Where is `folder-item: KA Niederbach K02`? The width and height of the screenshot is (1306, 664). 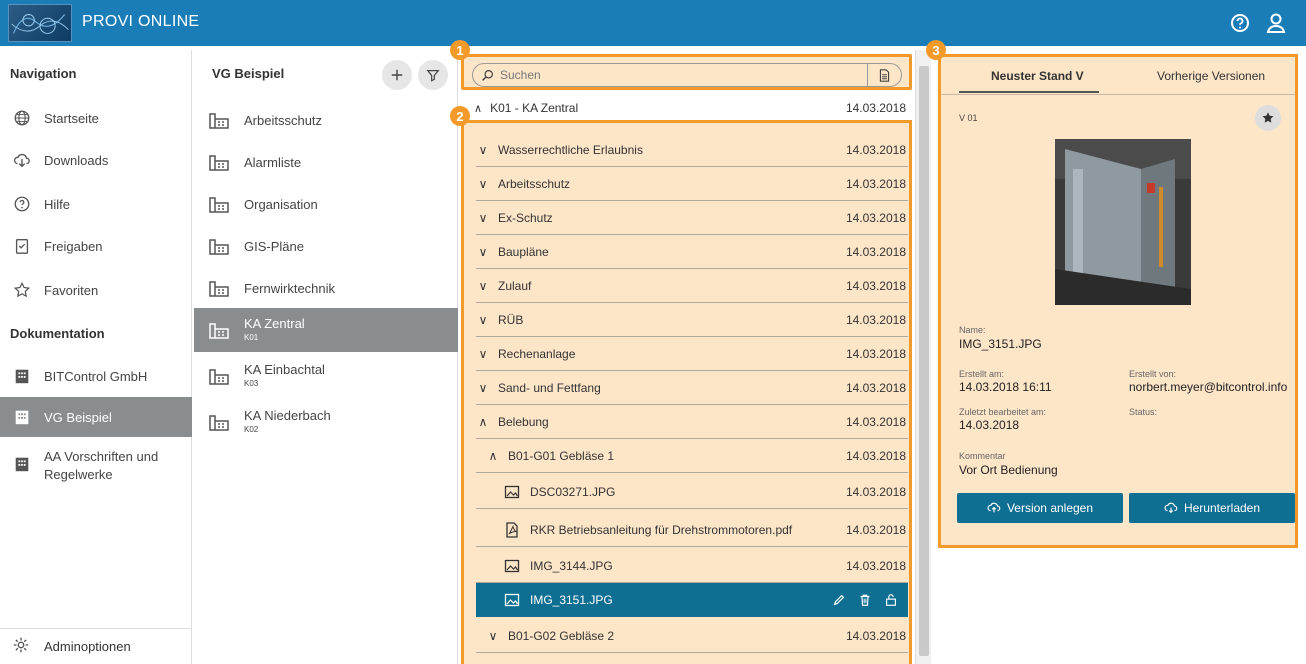 folder-item: KA Niederbach K02 is located at coordinates (326, 422).